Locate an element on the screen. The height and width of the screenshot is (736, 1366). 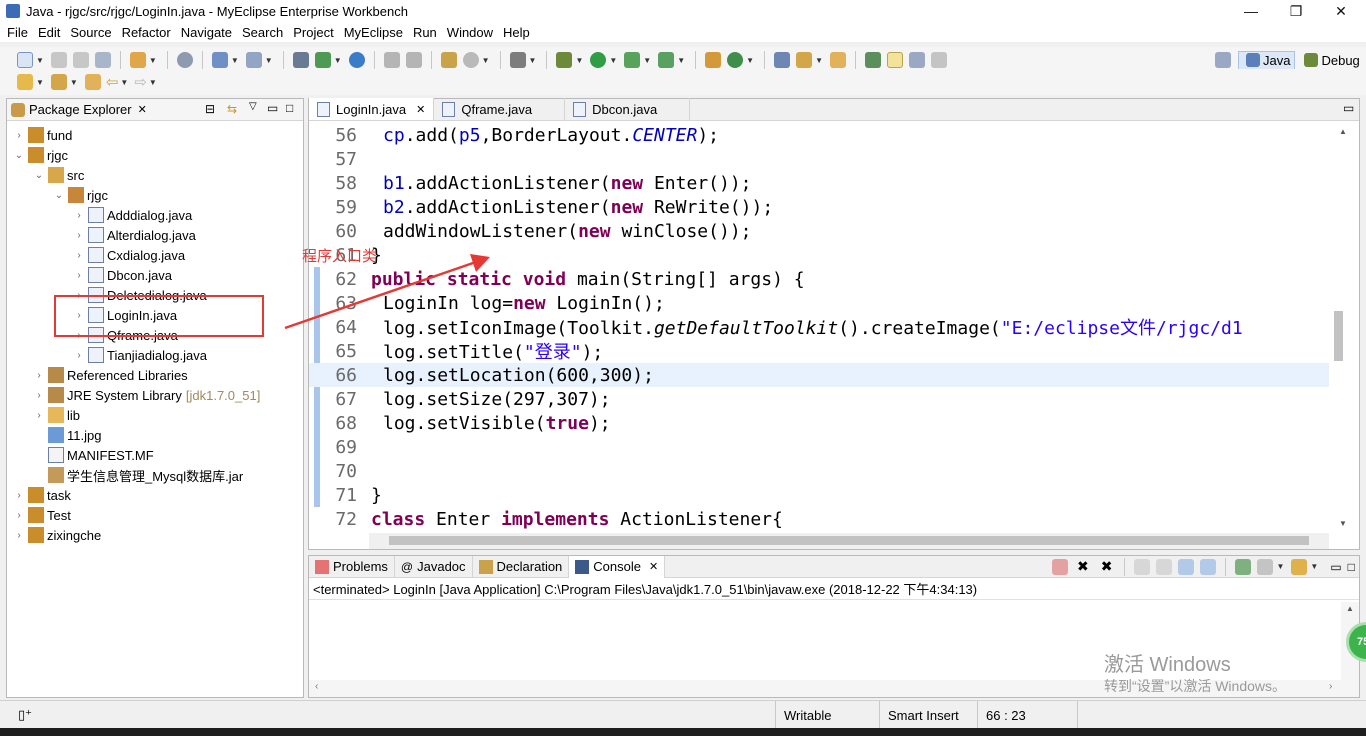
vertical-scrollbar: ▲ ▼ is located at coordinates (1344, 327).